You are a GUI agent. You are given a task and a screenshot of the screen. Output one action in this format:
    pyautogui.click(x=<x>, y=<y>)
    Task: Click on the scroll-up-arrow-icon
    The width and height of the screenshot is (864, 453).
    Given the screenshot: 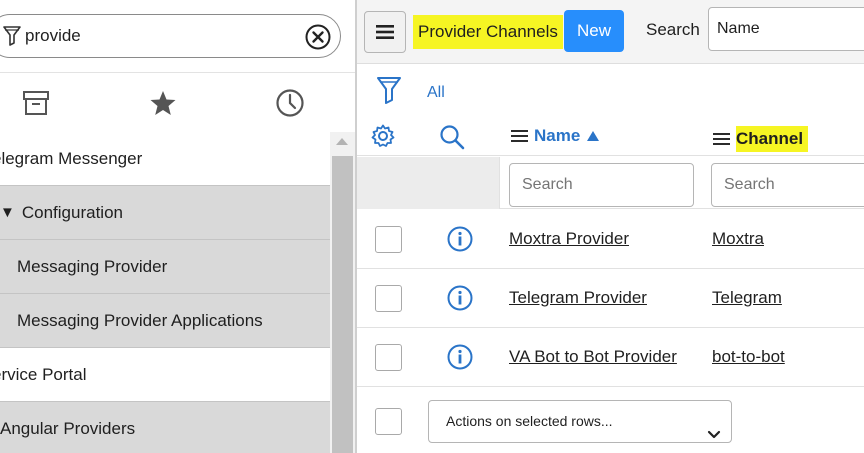 What is the action you would take?
    pyautogui.click(x=342, y=141)
    